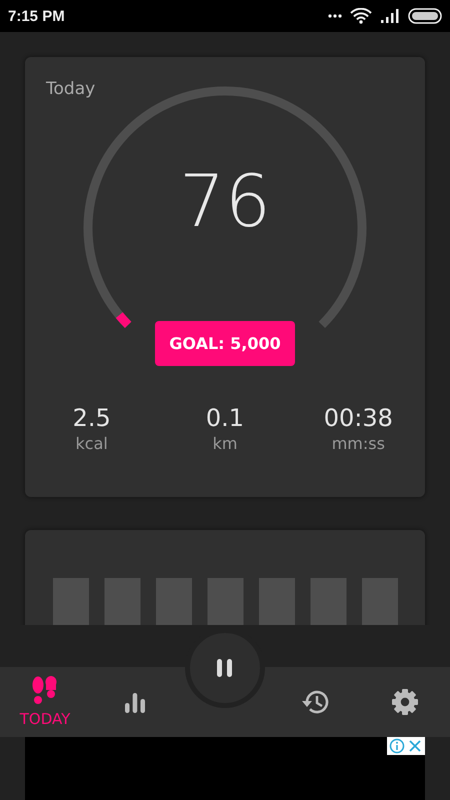 Image resolution: width=450 pixels, height=800 pixels. What do you see at coordinates (225, 418) in the screenshot?
I see `stat-value: 0.1` at bounding box center [225, 418].